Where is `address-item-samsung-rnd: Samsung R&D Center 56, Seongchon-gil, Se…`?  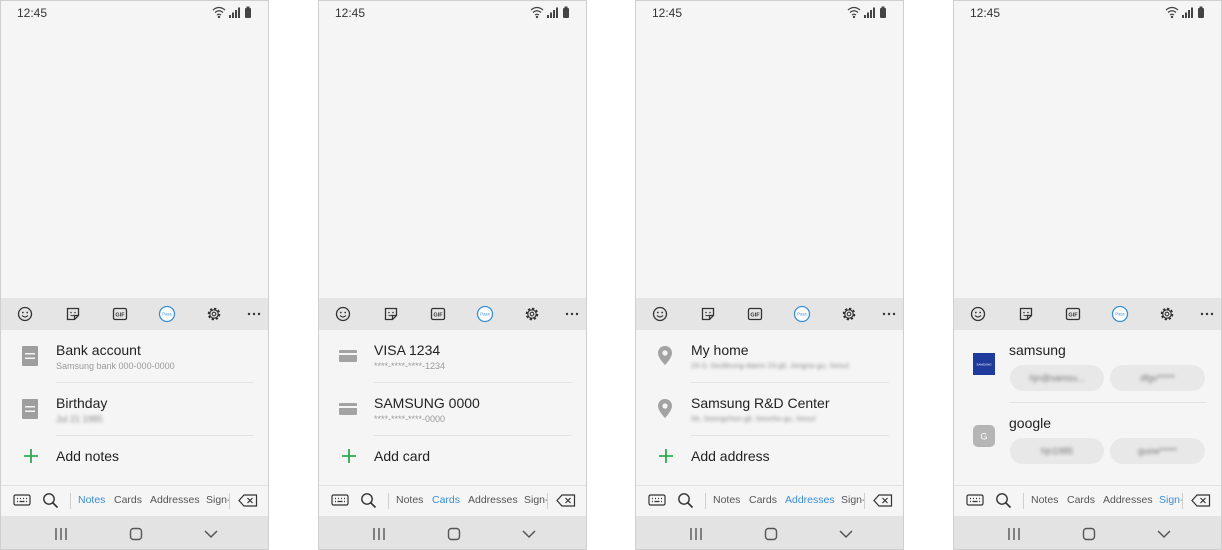 address-item-samsung-rnd: Samsung R&D Center 56, Seongchon-gil, Se… is located at coordinates (769, 409).